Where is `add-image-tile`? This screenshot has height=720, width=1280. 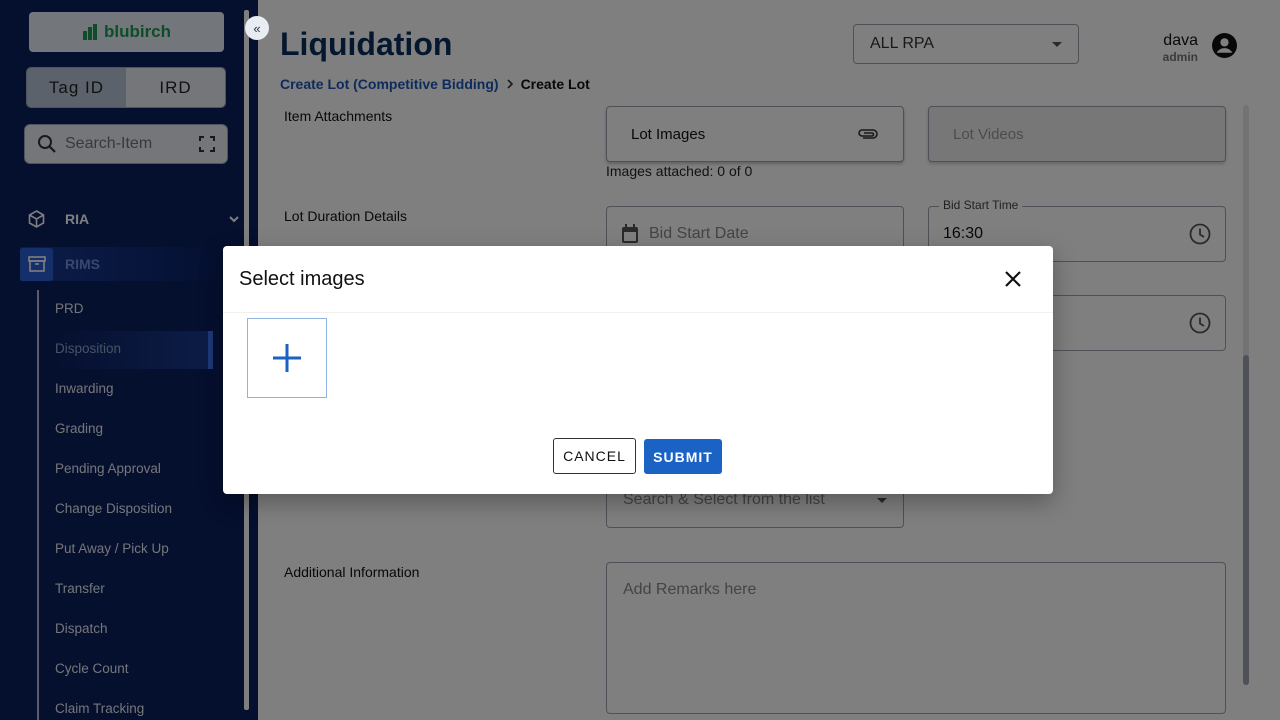 add-image-tile is located at coordinates (287, 358).